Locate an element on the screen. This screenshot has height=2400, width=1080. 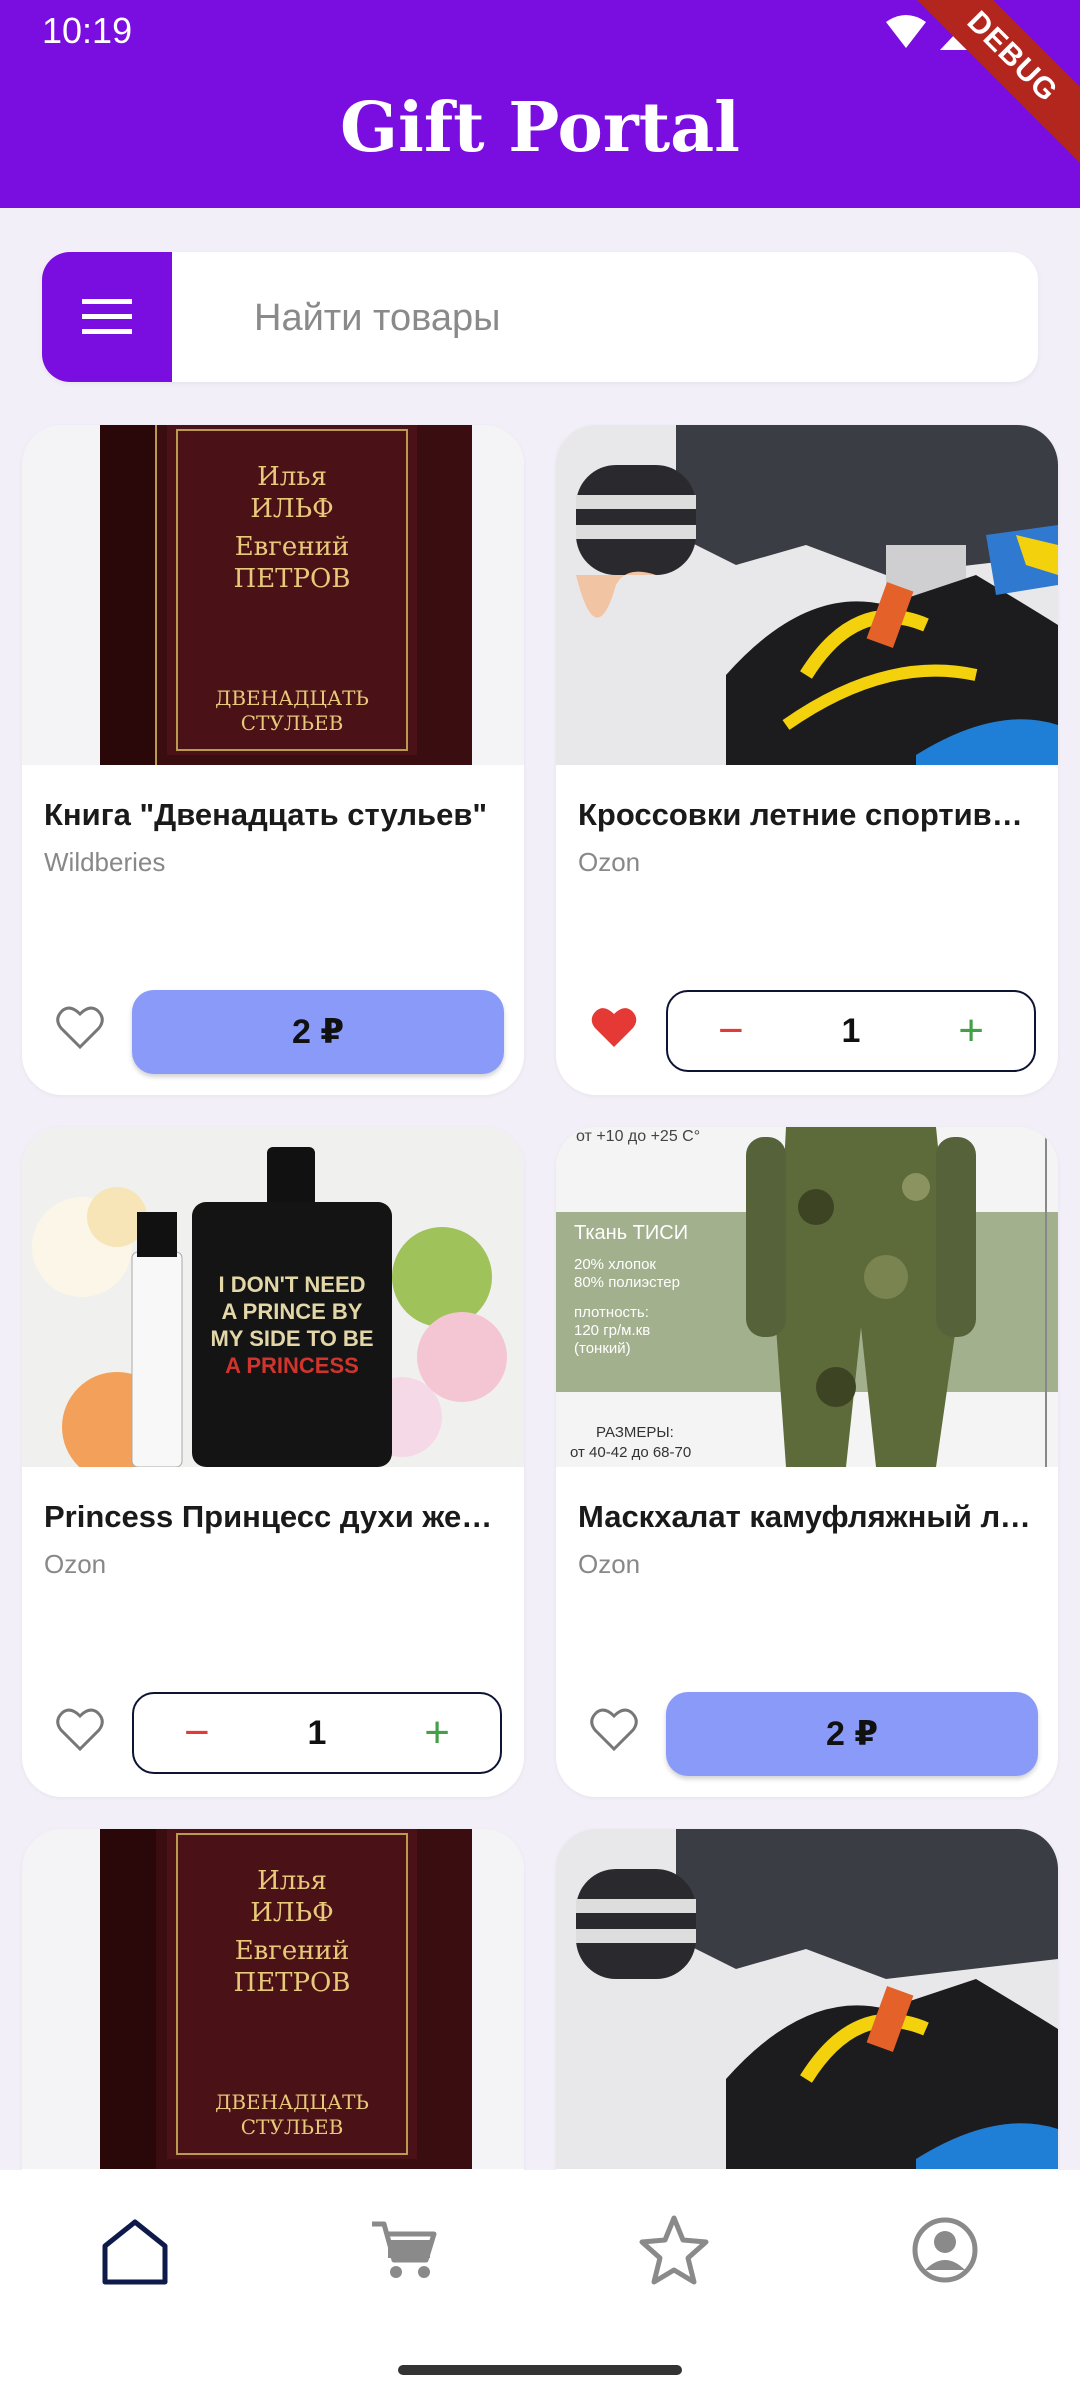
app-title: Gift Portal is located at coordinates (540, 128).